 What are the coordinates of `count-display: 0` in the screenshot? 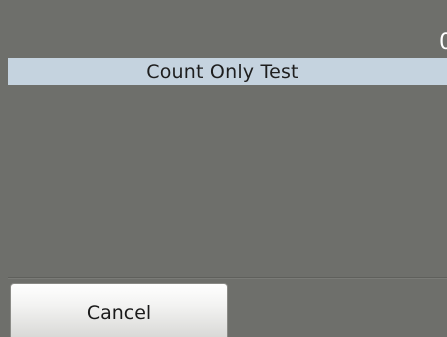 It's located at (443, 42).